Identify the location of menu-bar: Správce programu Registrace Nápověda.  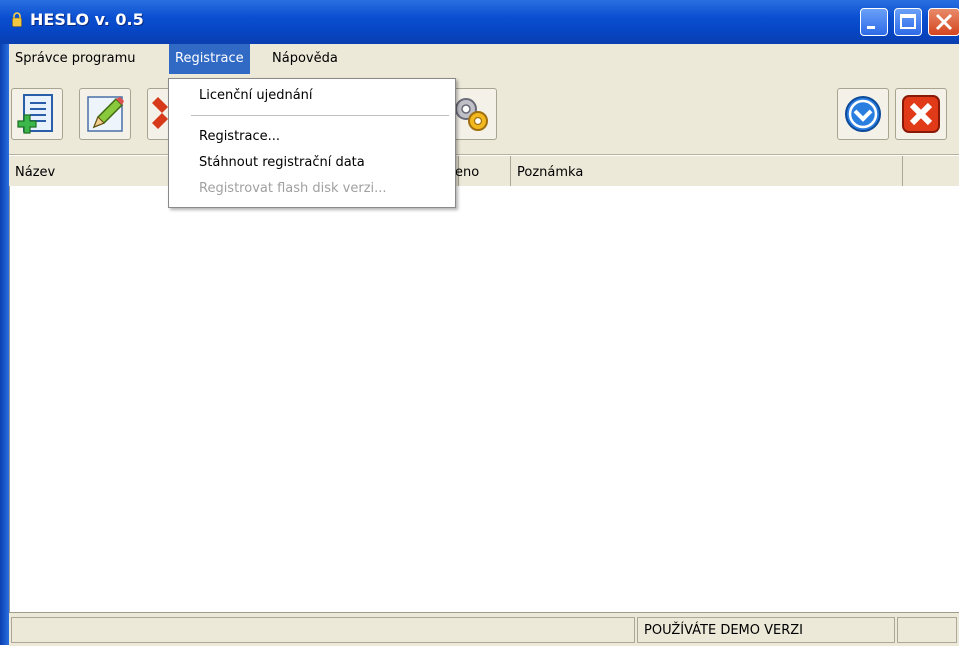
(484, 59).